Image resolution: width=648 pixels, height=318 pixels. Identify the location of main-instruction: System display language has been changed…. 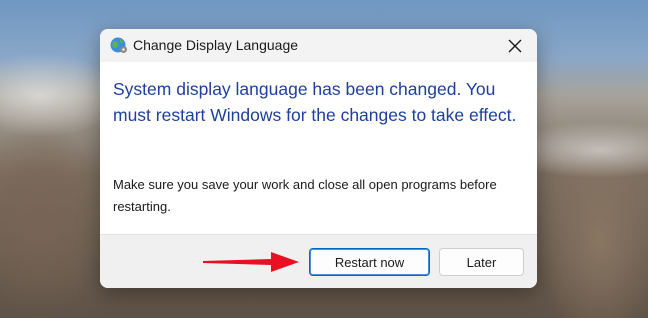
(315, 102).